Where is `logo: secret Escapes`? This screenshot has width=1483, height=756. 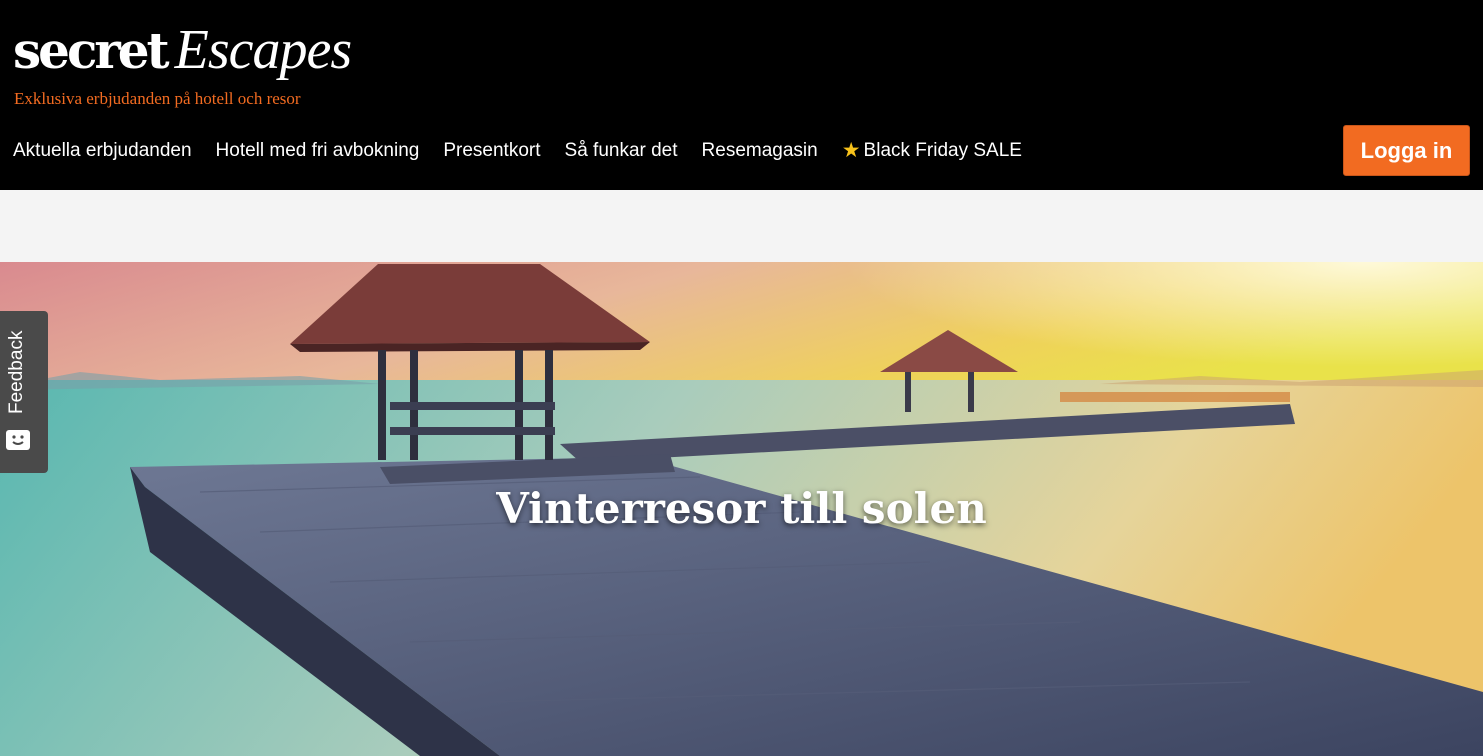
logo: secret Escapes is located at coordinates (183, 50).